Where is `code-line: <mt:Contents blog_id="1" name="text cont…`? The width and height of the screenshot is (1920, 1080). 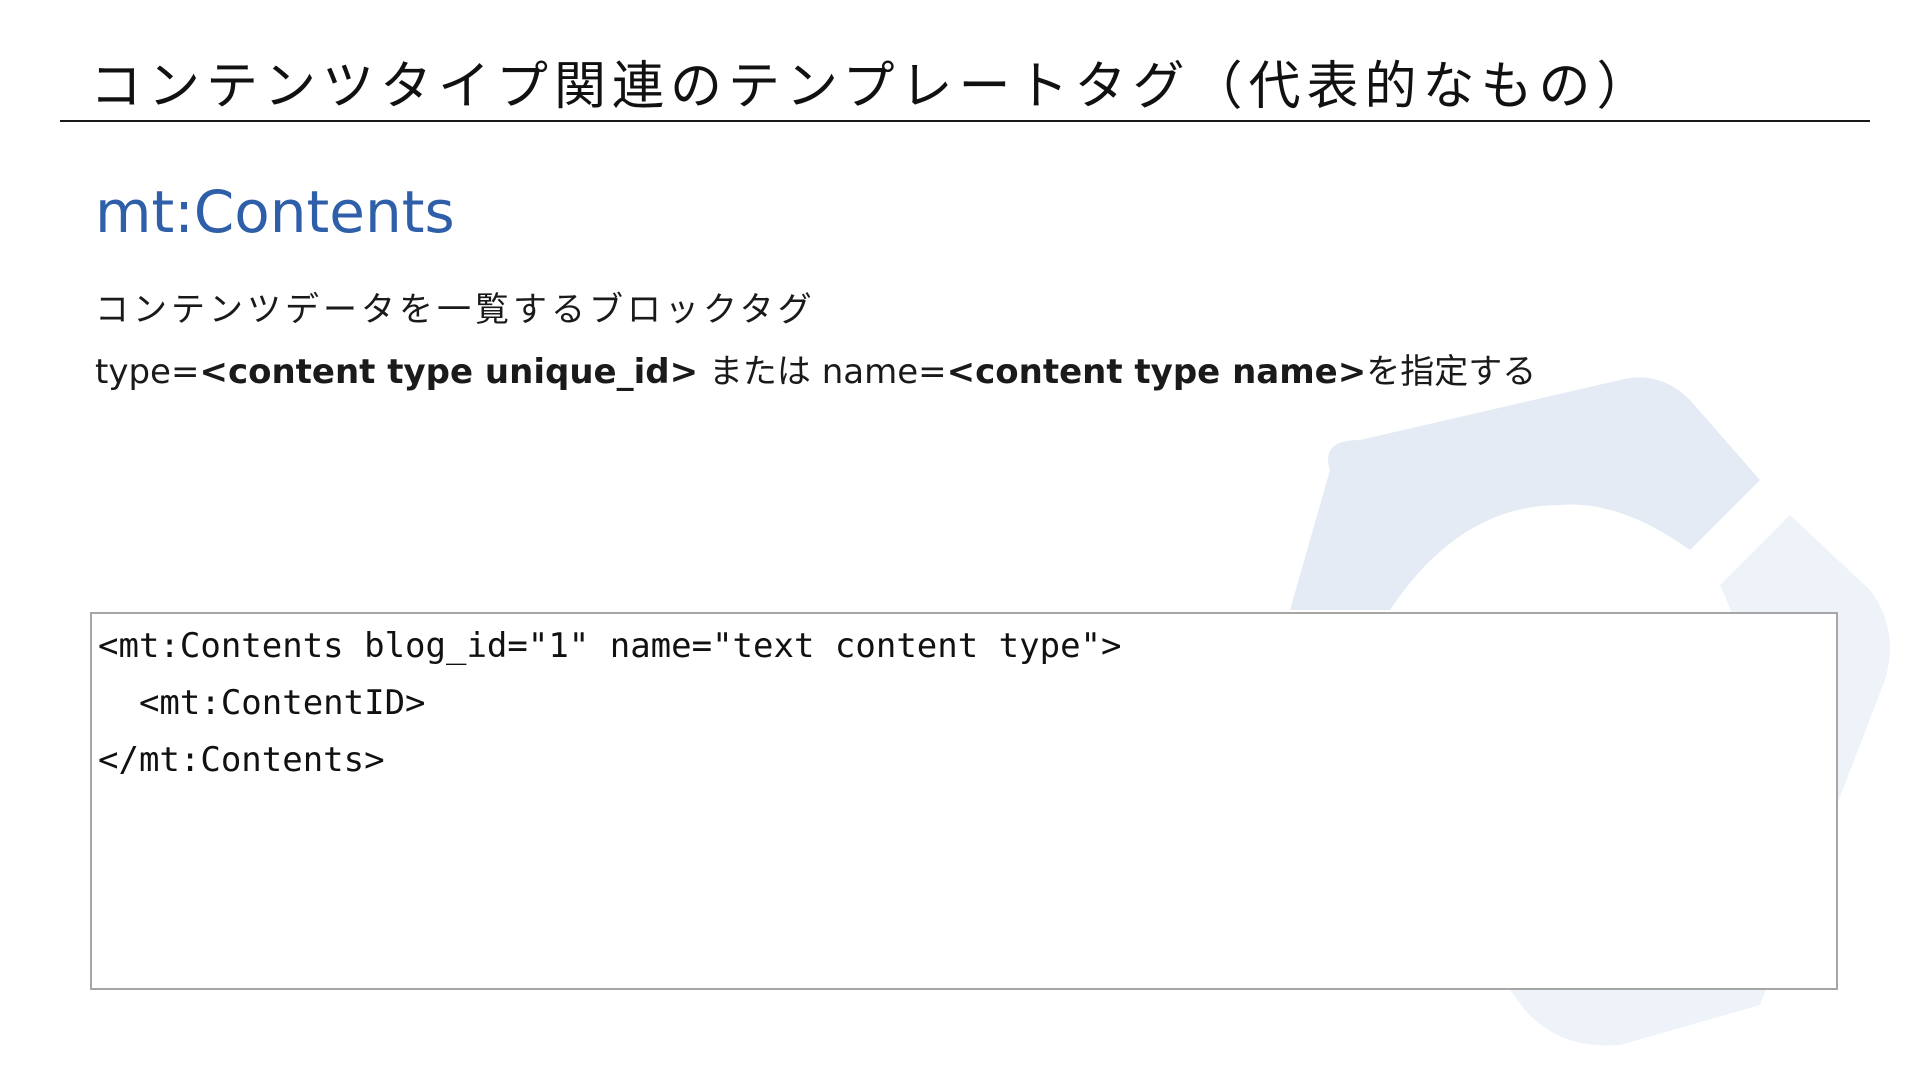 code-line: <mt:Contents blog_id="1" name="text cont… is located at coordinates (610, 646).